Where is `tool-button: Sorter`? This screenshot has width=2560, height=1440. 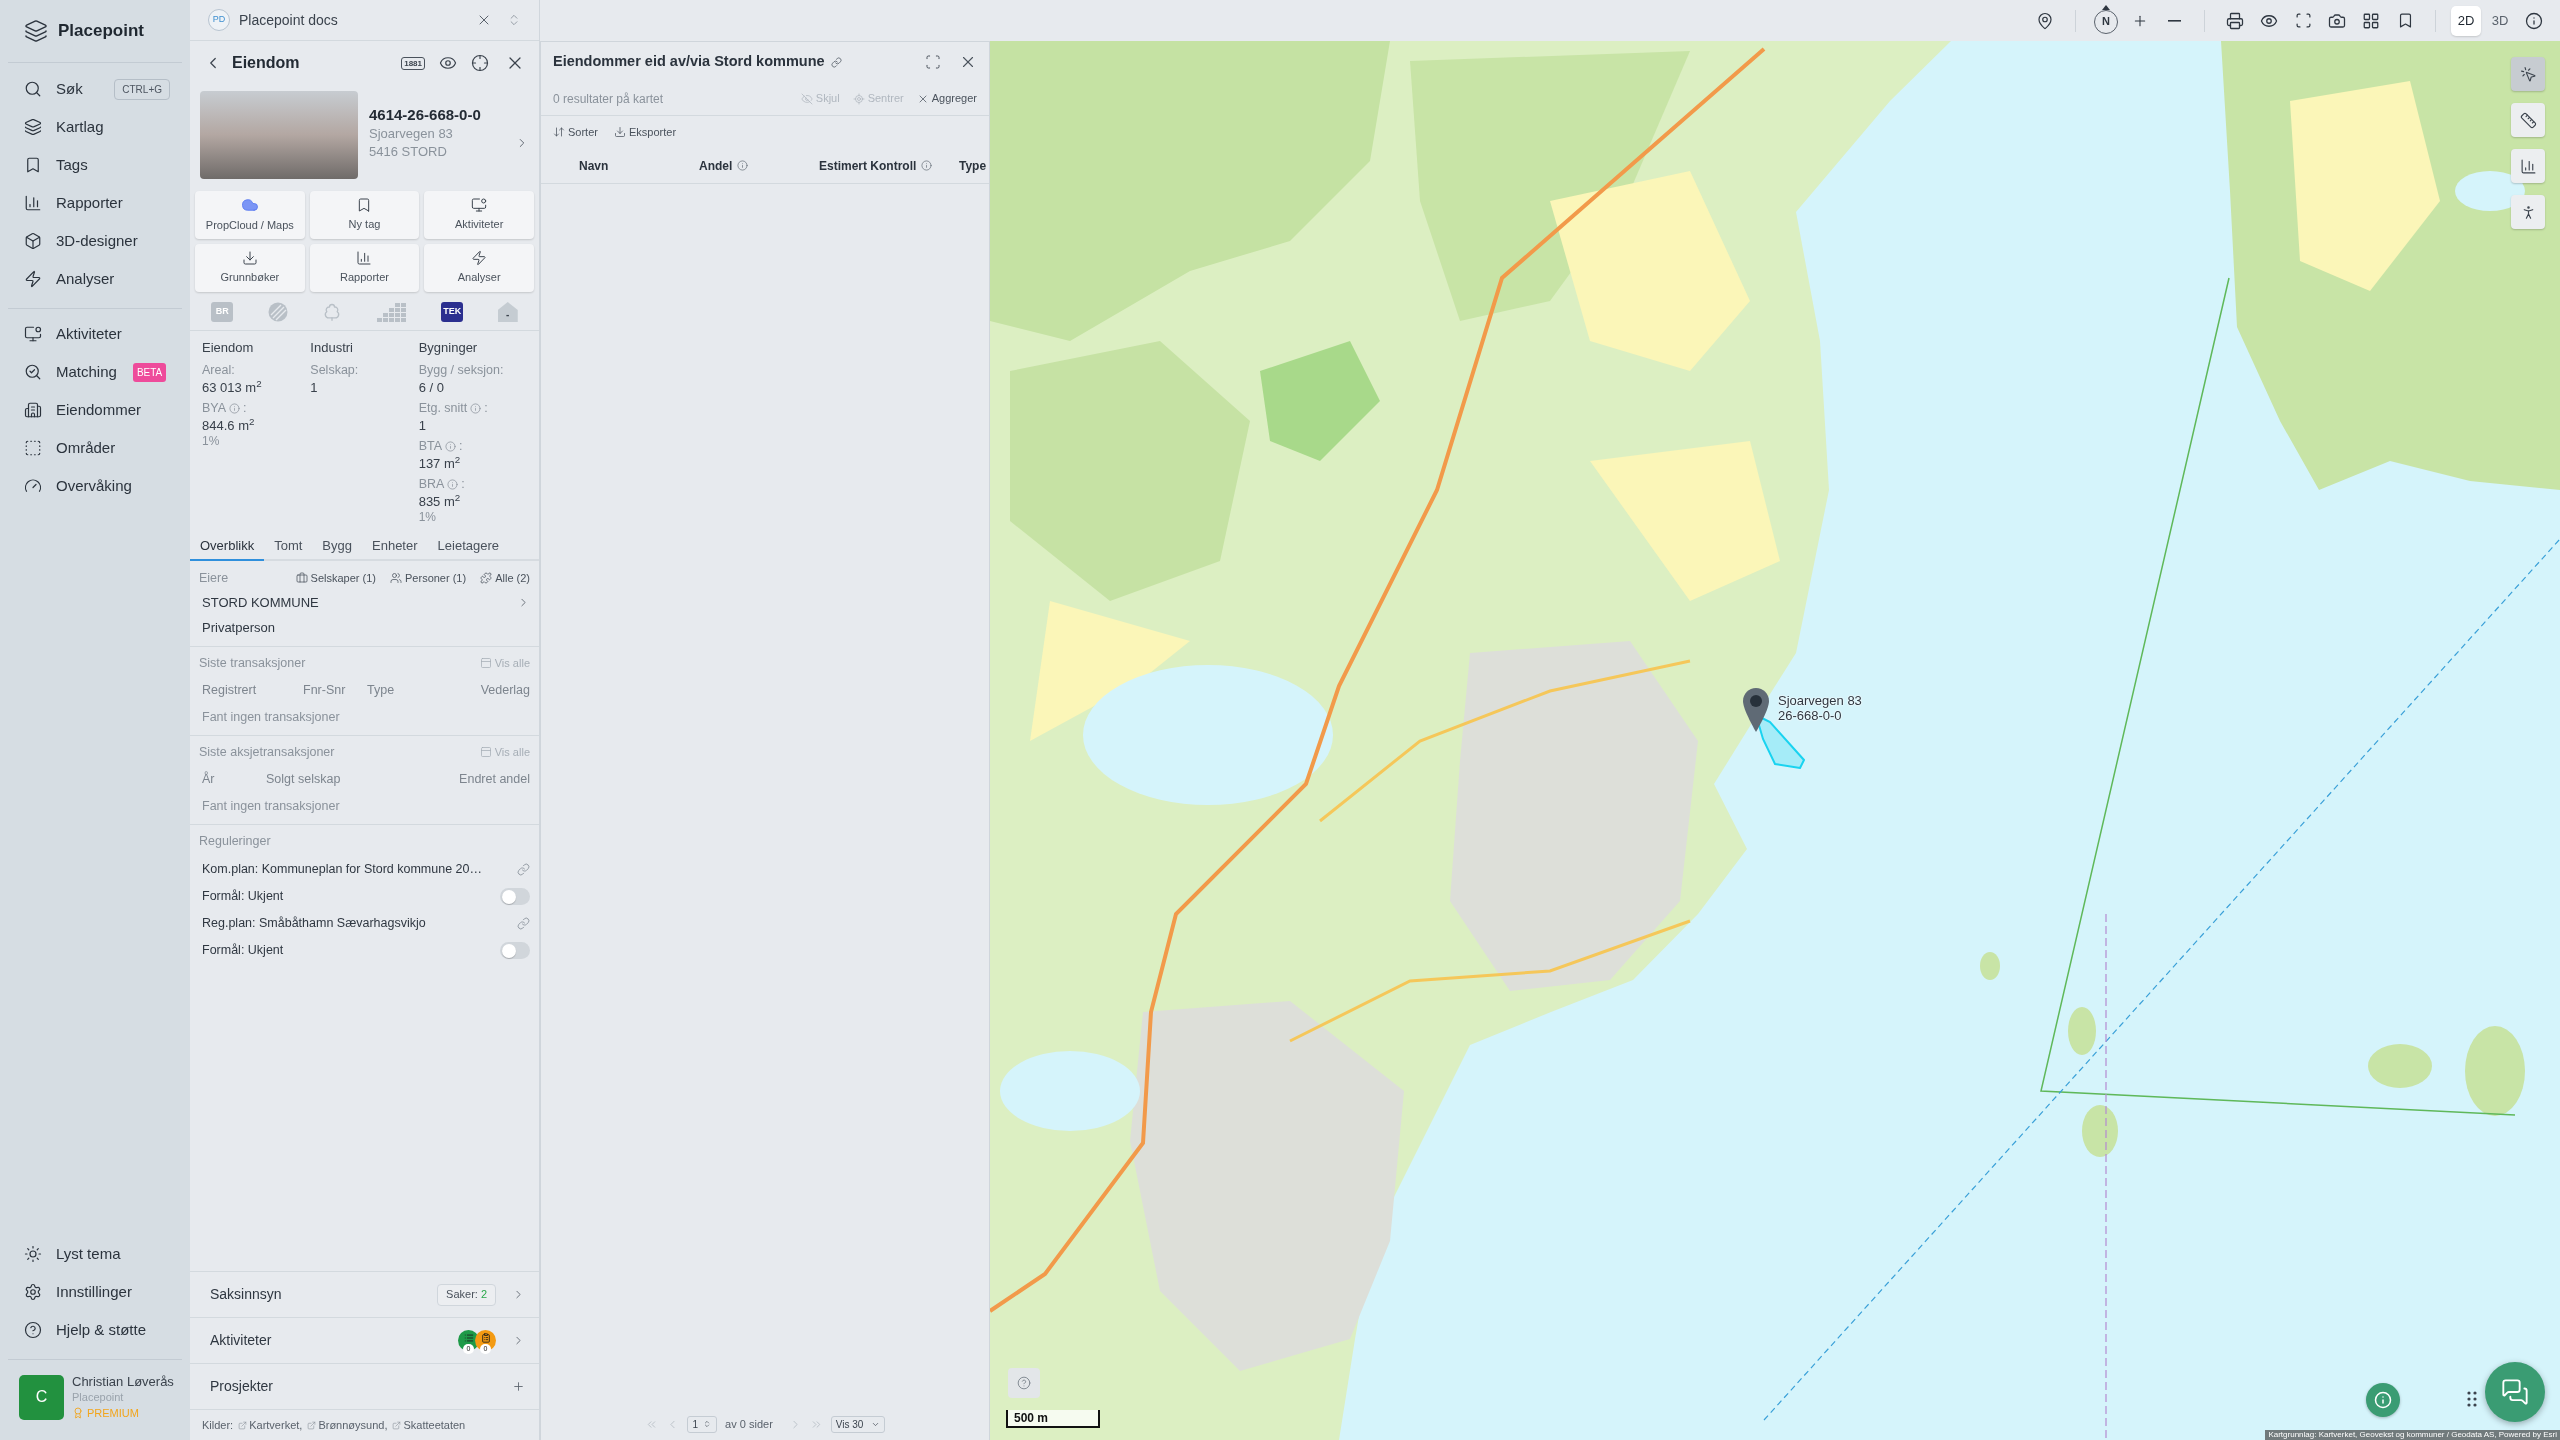
tool-button: Sorter is located at coordinates (575, 132).